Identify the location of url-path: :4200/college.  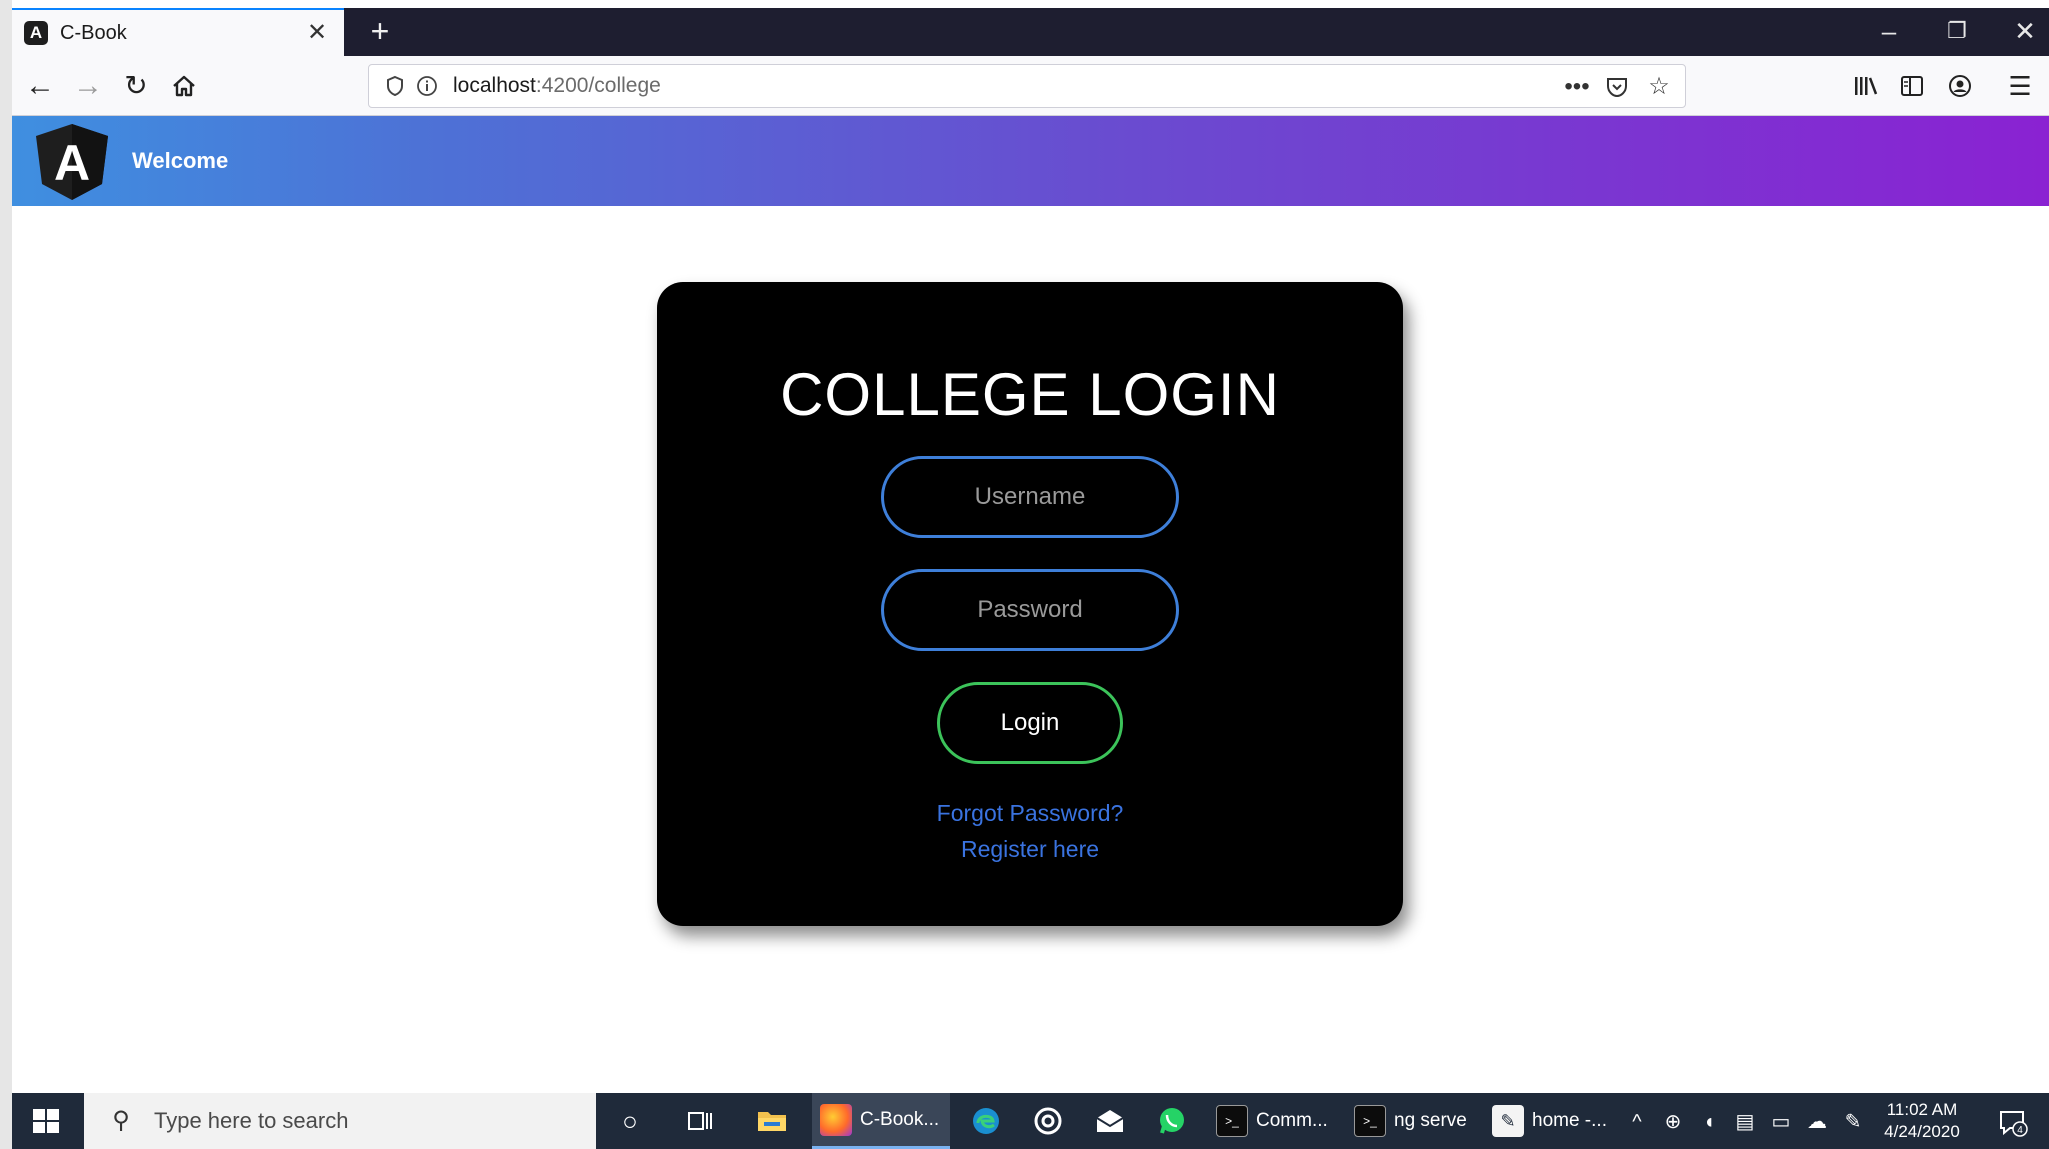
(598, 85).